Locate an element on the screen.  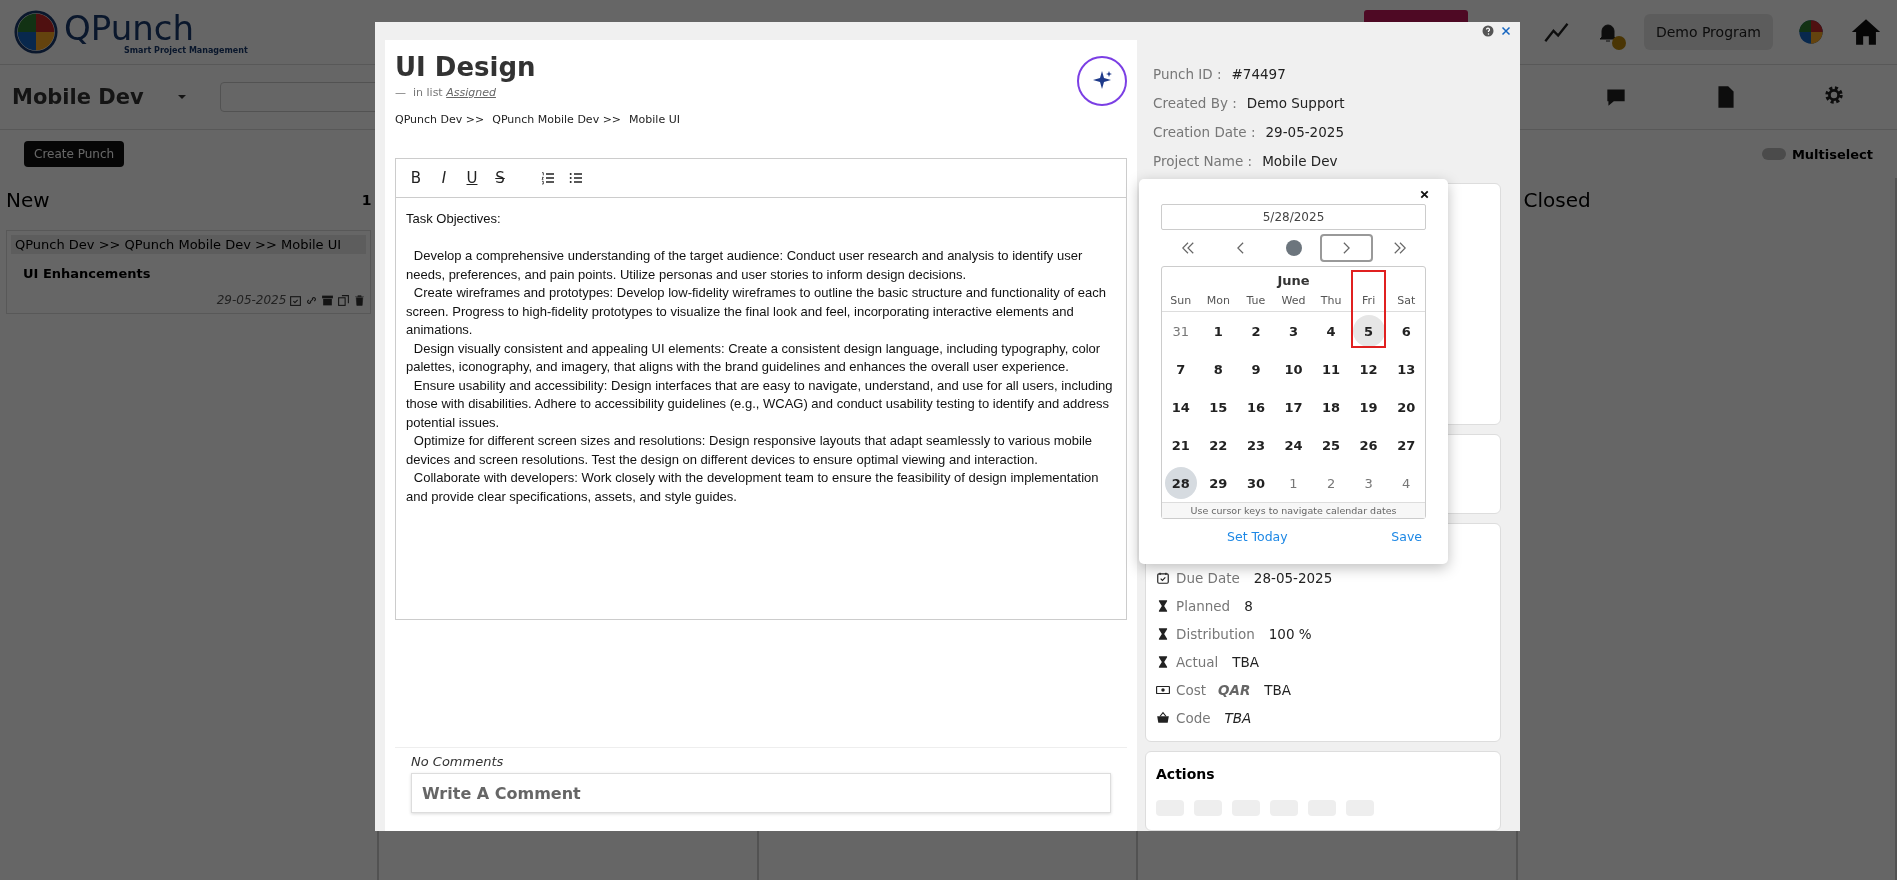
breadcrumb-item: QPunch Dev >> is located at coordinates (440, 119).